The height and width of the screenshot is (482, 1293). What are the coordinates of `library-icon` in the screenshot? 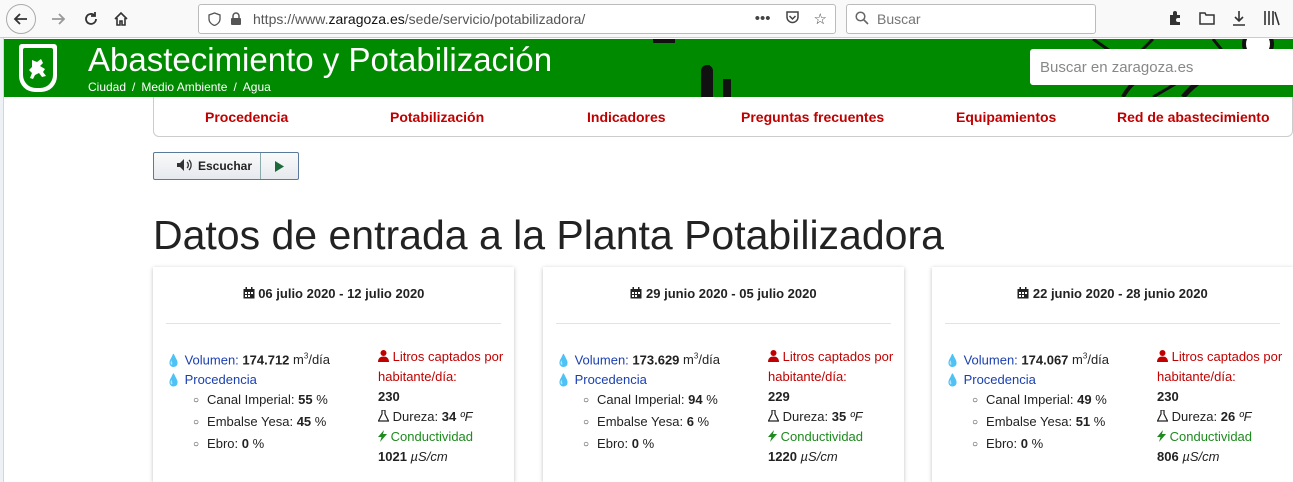 It's located at (1272, 20).